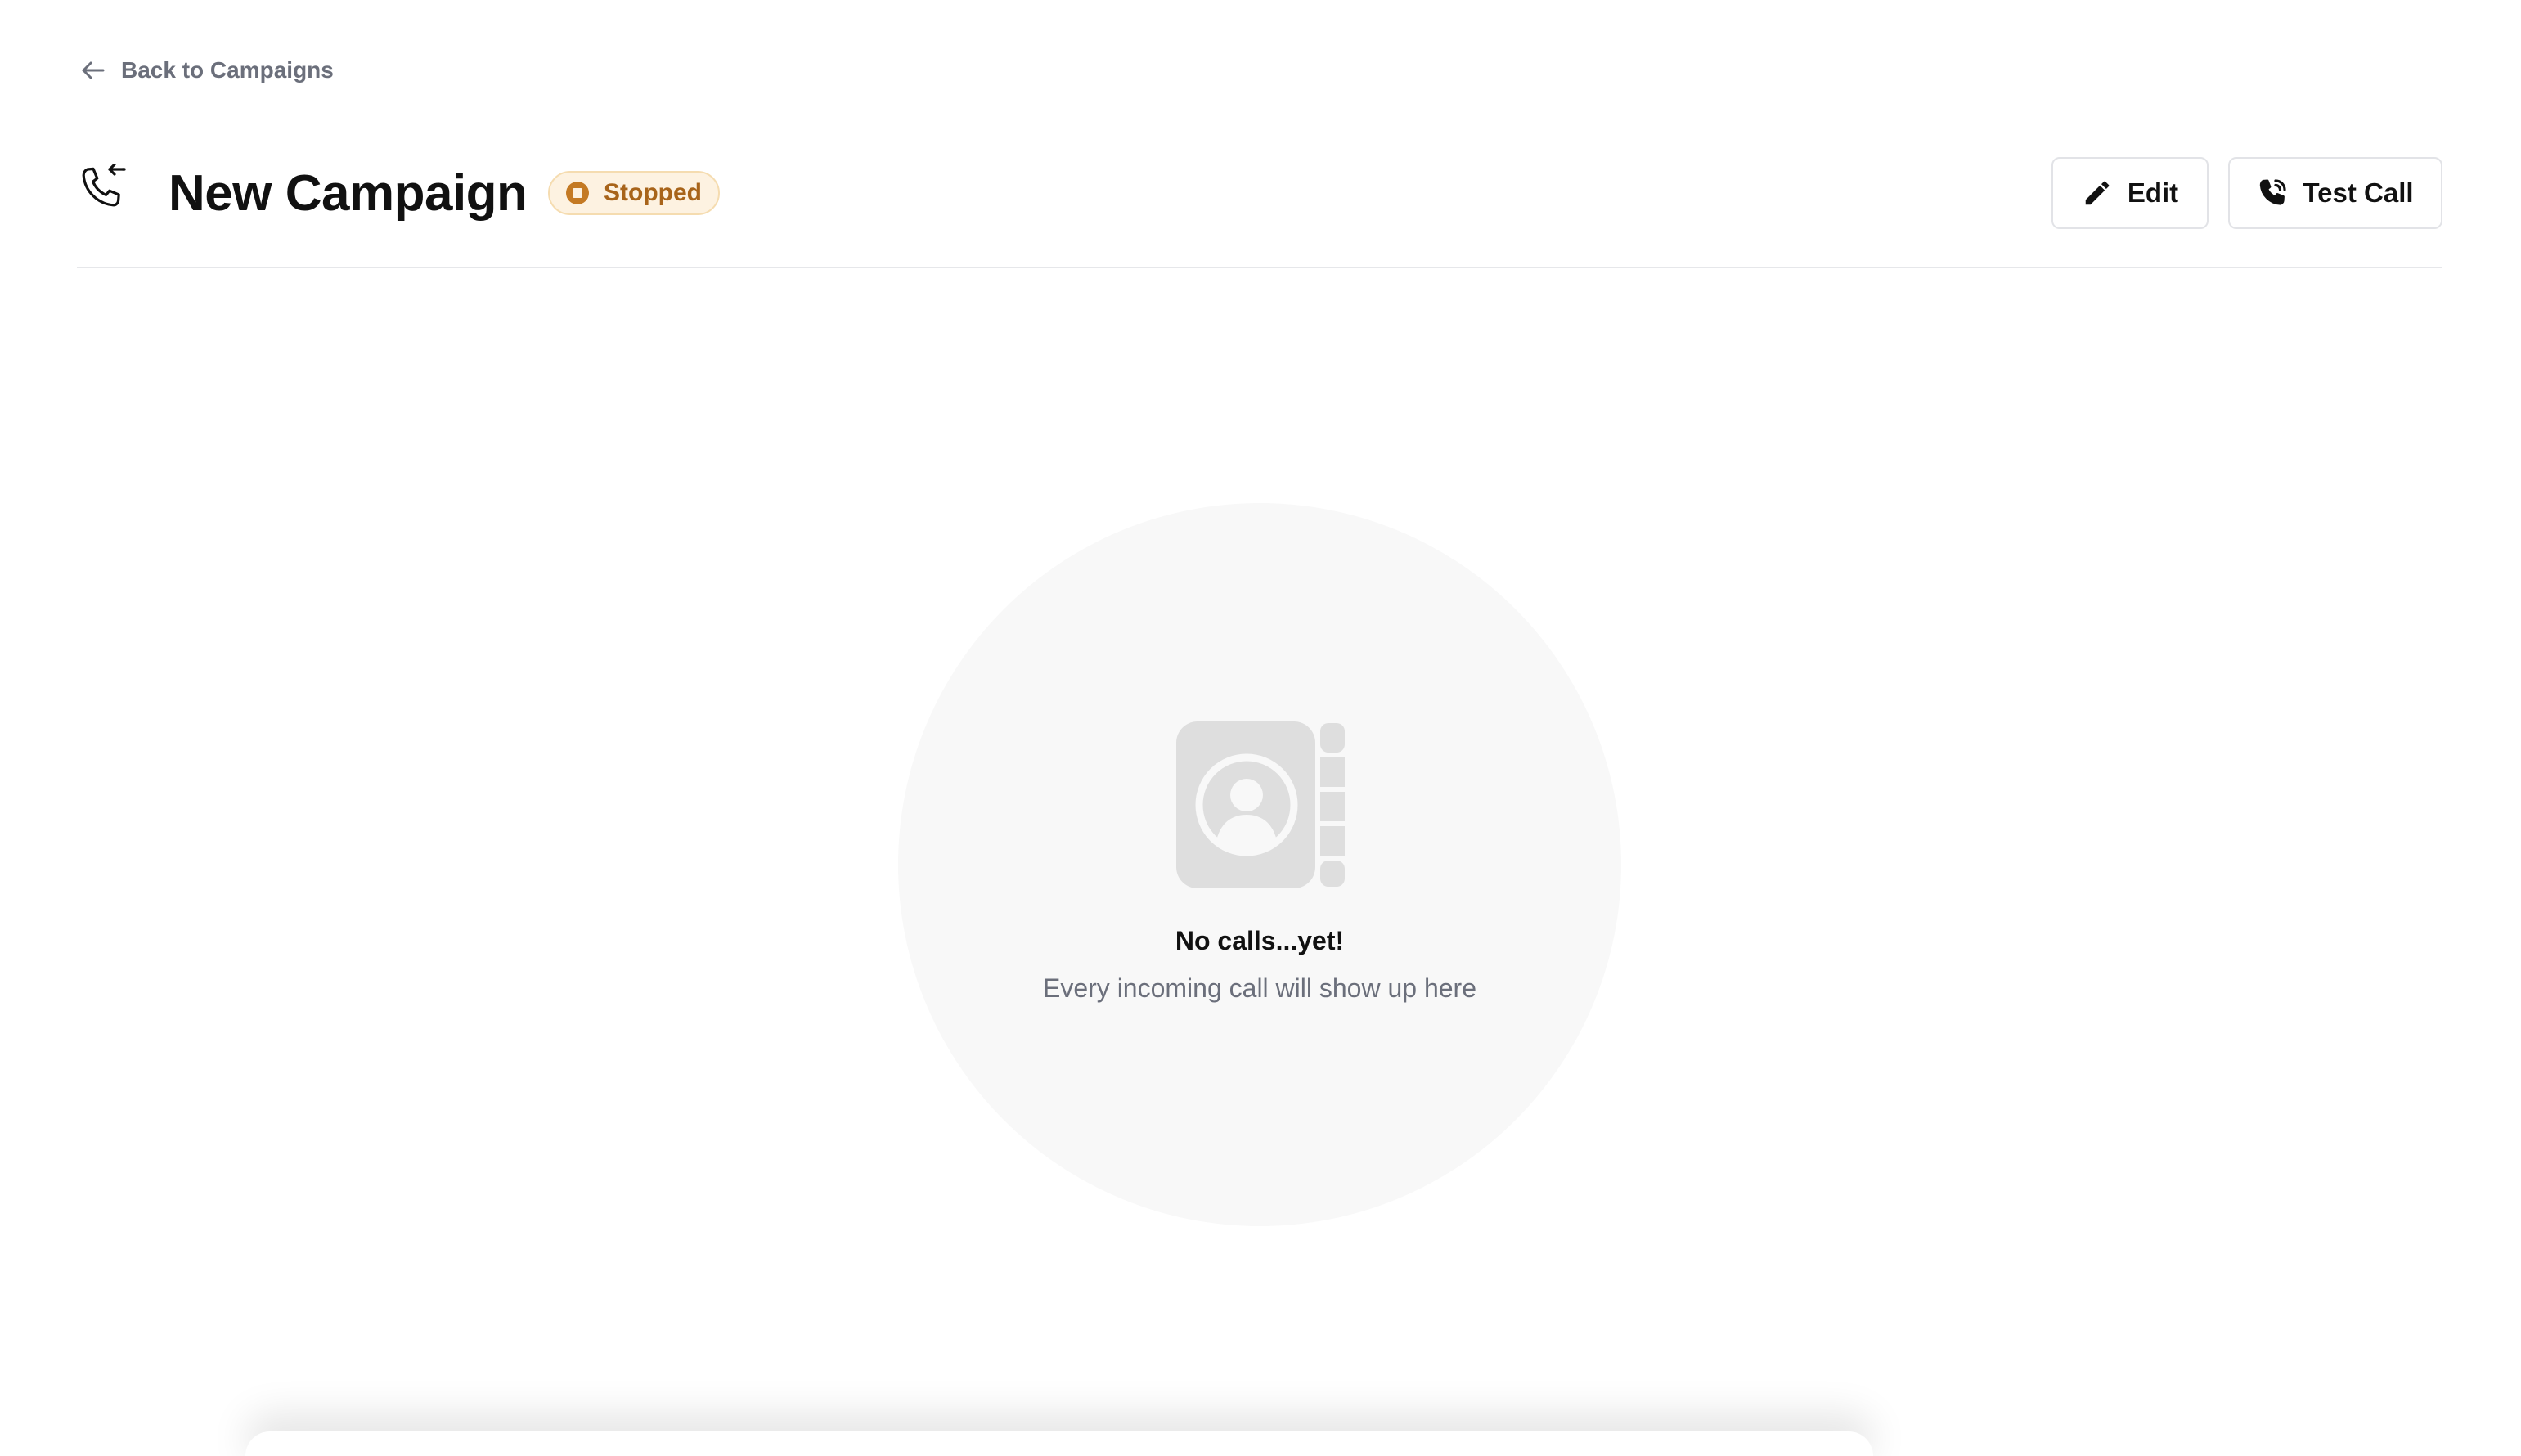 This screenshot has width=2521, height=1456. Describe the element at coordinates (349, 194) in the screenshot. I see `page-title: New Campaign` at that location.